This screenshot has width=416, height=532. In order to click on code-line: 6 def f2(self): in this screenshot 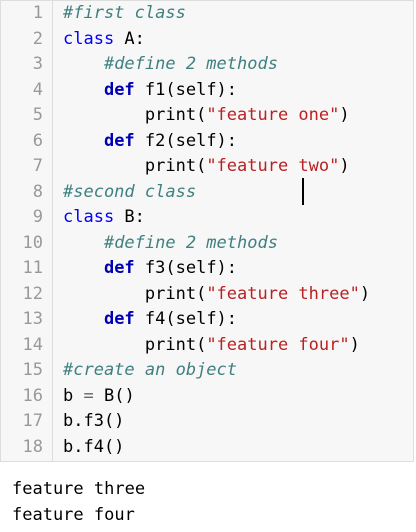, I will do `click(207, 142)`.